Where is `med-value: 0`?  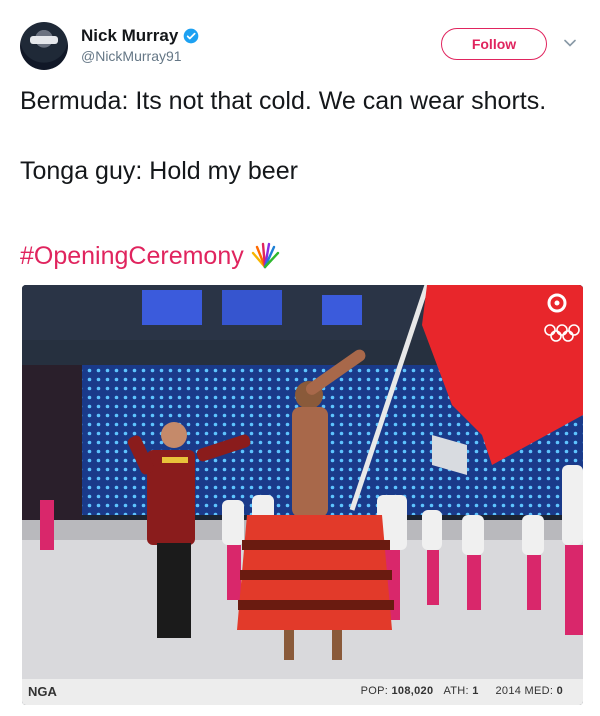
med-value: 0 is located at coordinates (559, 691).